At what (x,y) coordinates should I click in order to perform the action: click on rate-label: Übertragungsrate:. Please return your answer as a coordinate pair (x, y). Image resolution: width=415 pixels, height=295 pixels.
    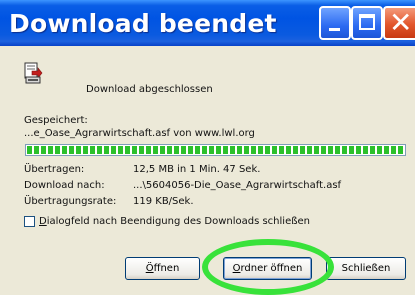
    Looking at the image, I should click on (70, 201).